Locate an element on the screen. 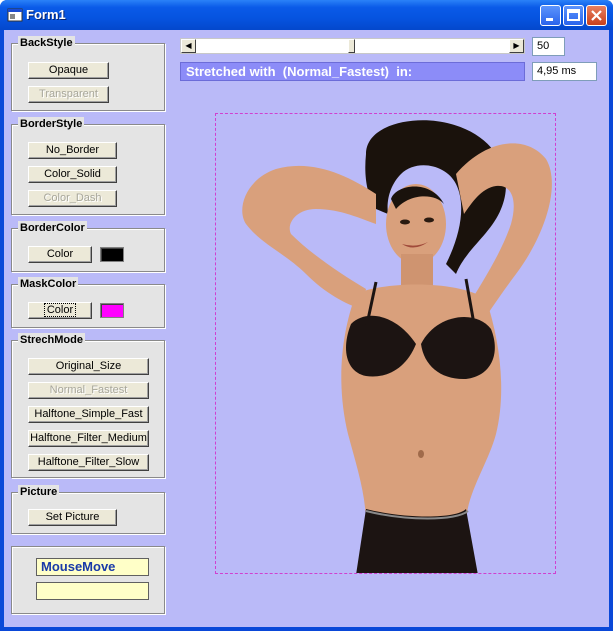 The image size is (613, 631). stretch-scrollbar: ◀ ▶ is located at coordinates (352, 46).